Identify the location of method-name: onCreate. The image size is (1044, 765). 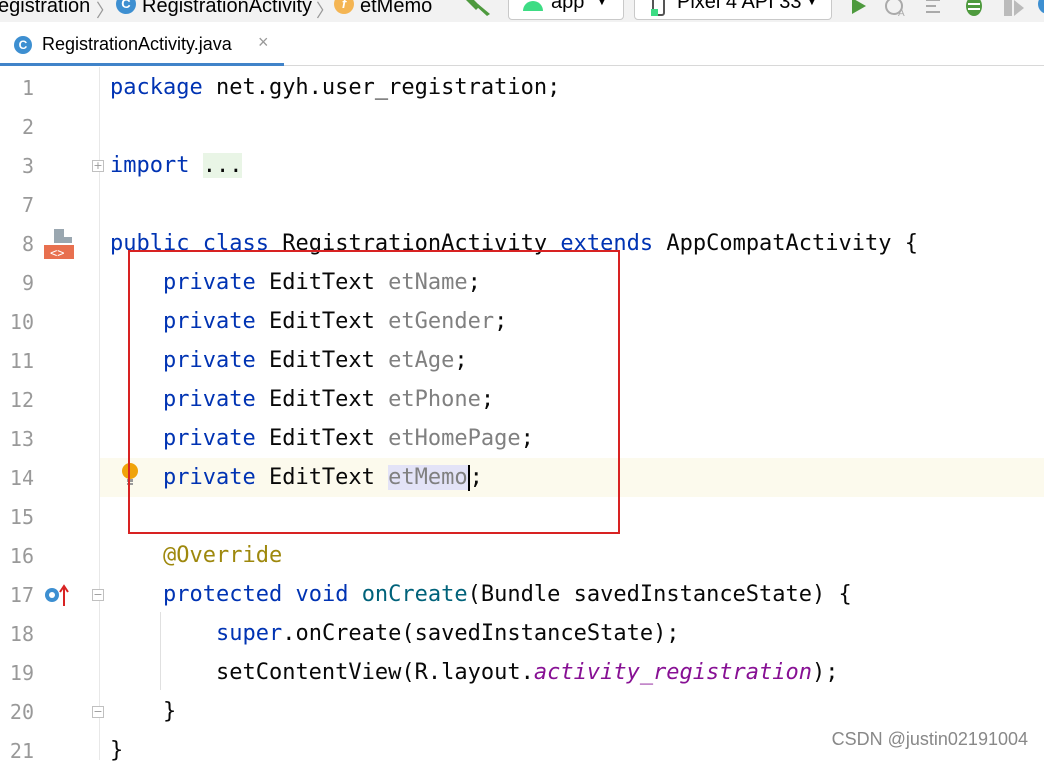
(414, 594).